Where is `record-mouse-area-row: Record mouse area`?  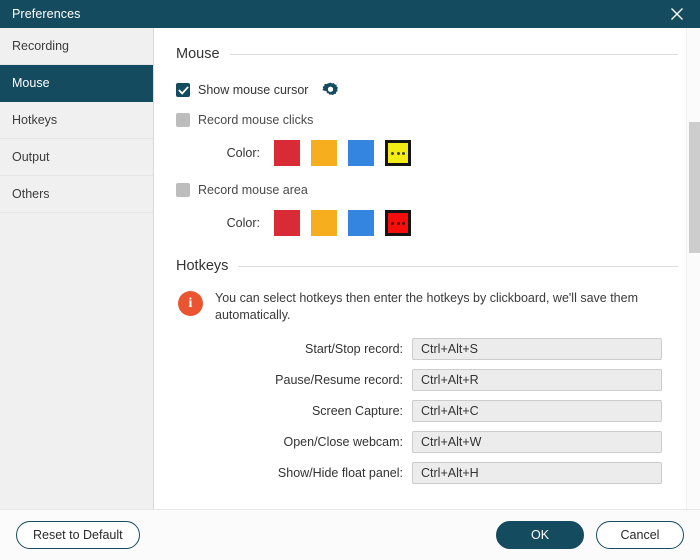 record-mouse-area-row: Record mouse area is located at coordinates (427, 190).